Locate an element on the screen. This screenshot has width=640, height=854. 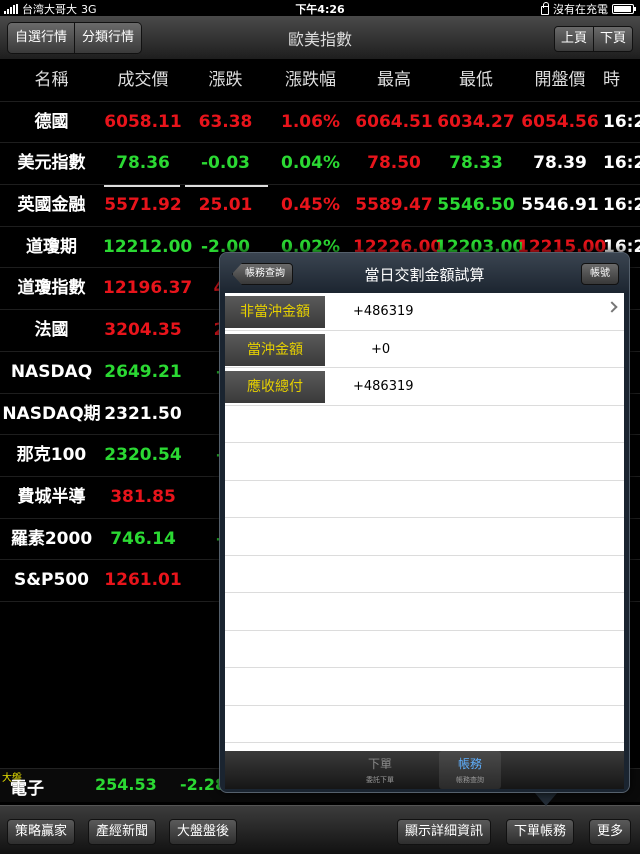
tab-order: 下單 委託下單 is located at coordinates (380, 770).